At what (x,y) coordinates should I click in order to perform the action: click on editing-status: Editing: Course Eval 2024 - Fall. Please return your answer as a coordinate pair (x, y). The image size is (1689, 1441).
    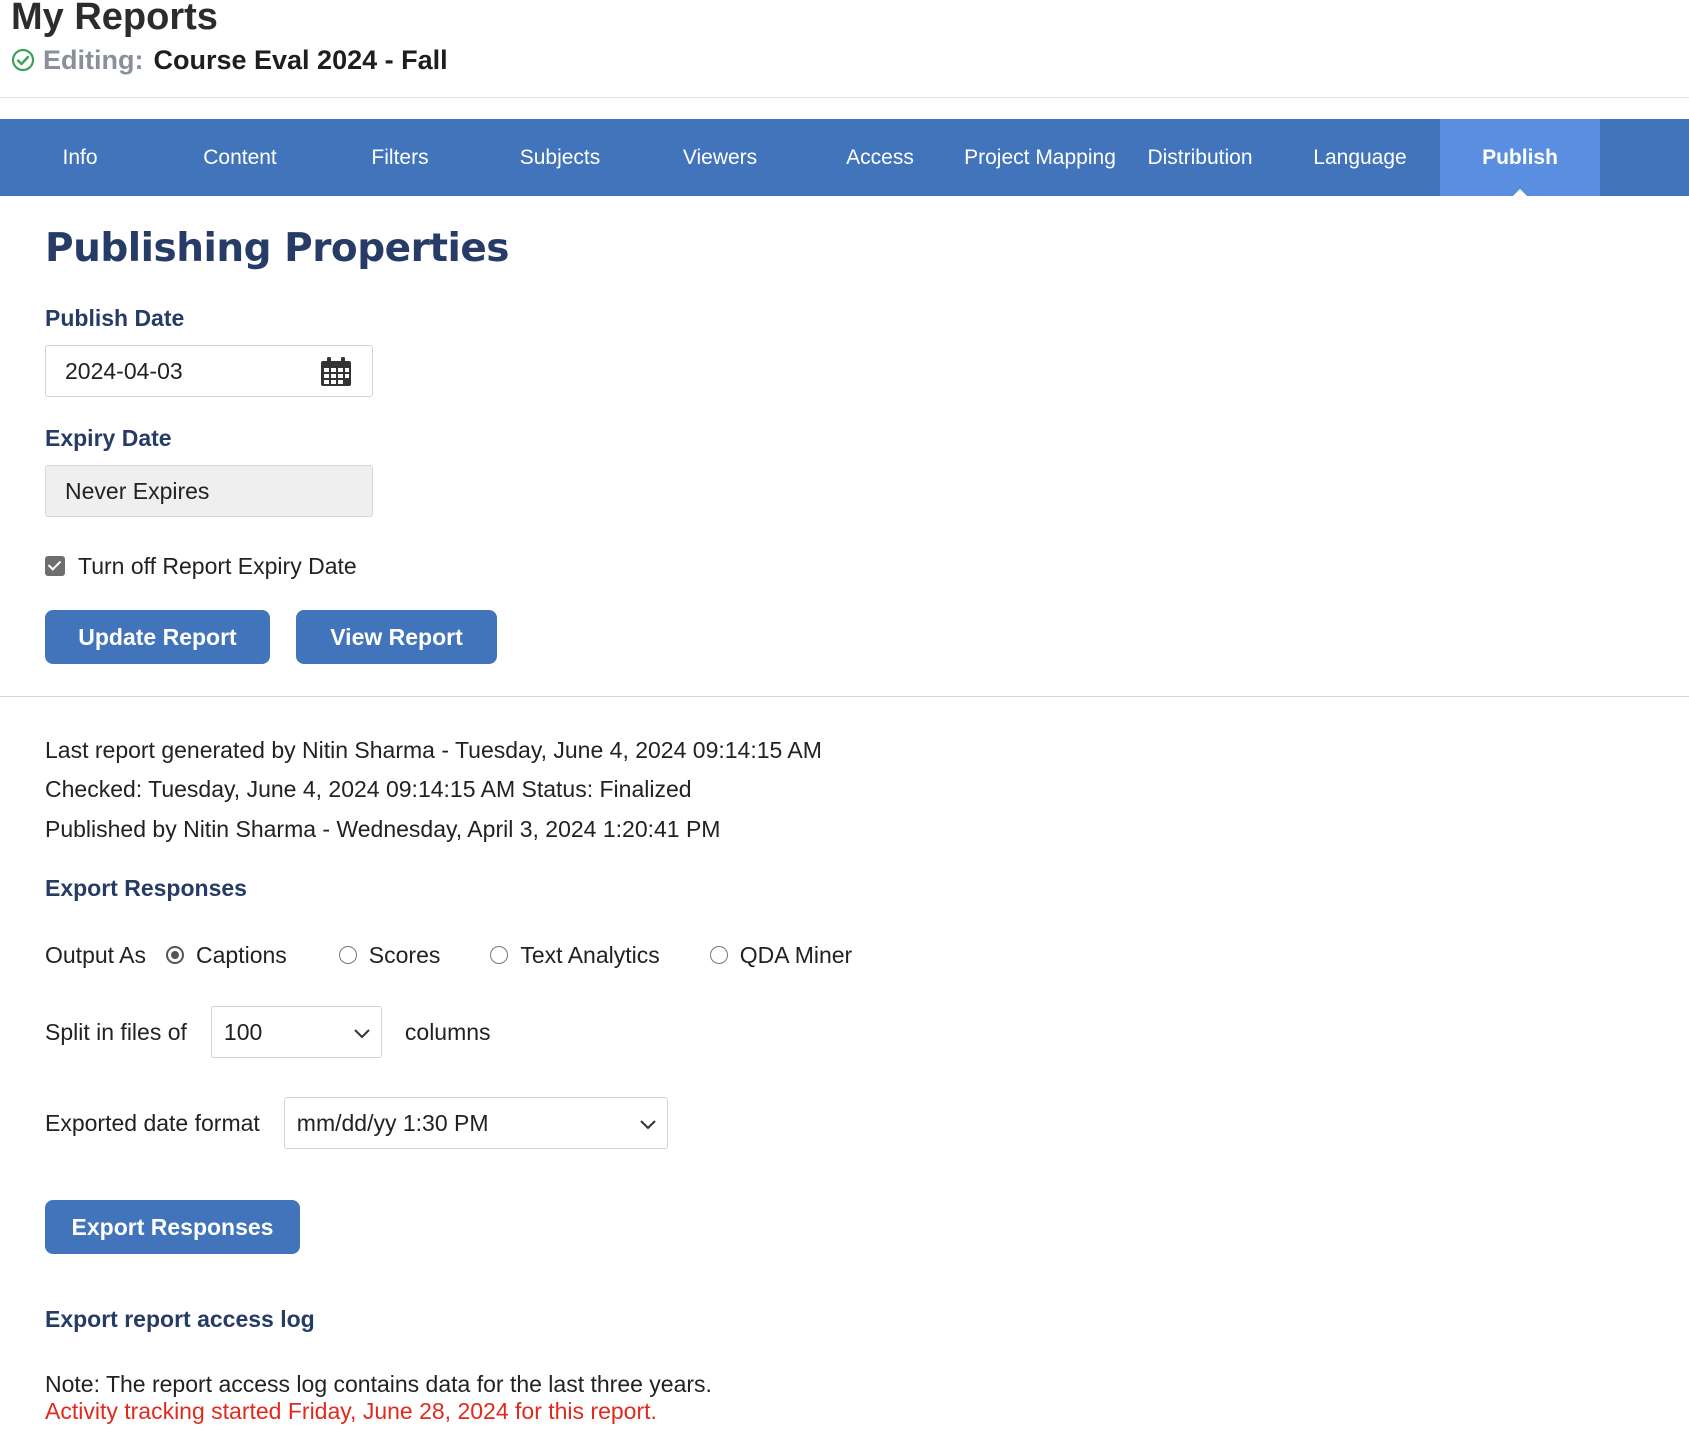
    Looking at the image, I should click on (229, 60).